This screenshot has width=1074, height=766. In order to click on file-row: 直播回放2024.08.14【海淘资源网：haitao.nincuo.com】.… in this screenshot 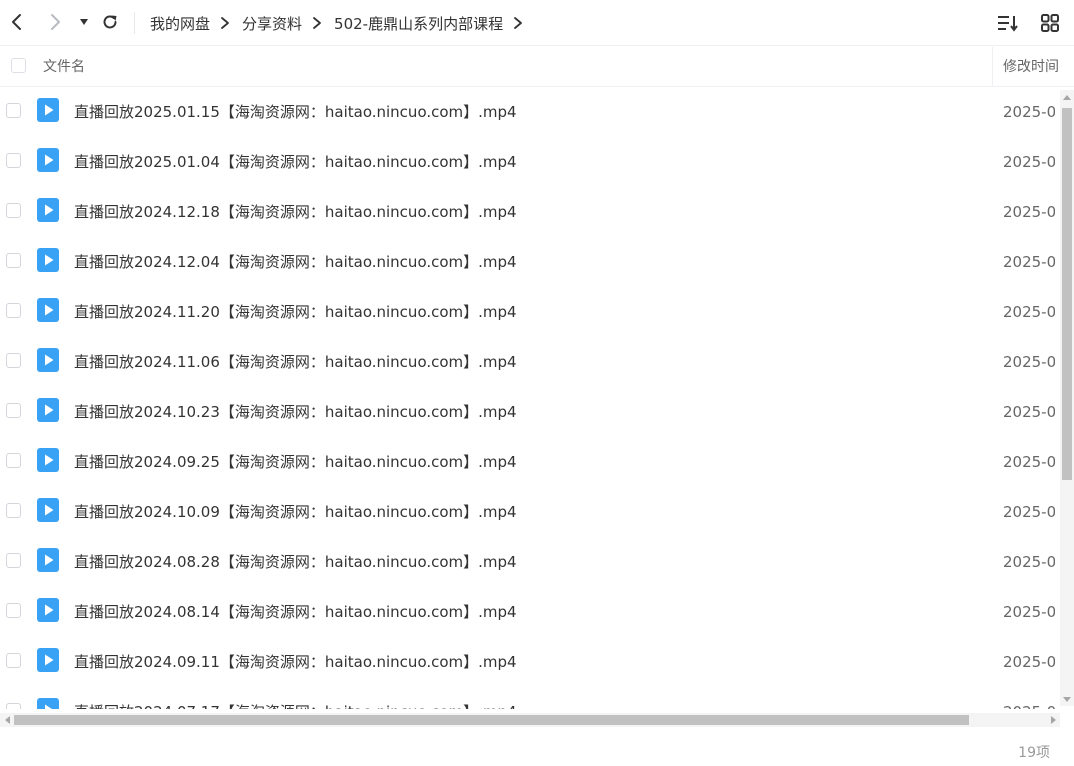, I will do `click(530, 612)`.